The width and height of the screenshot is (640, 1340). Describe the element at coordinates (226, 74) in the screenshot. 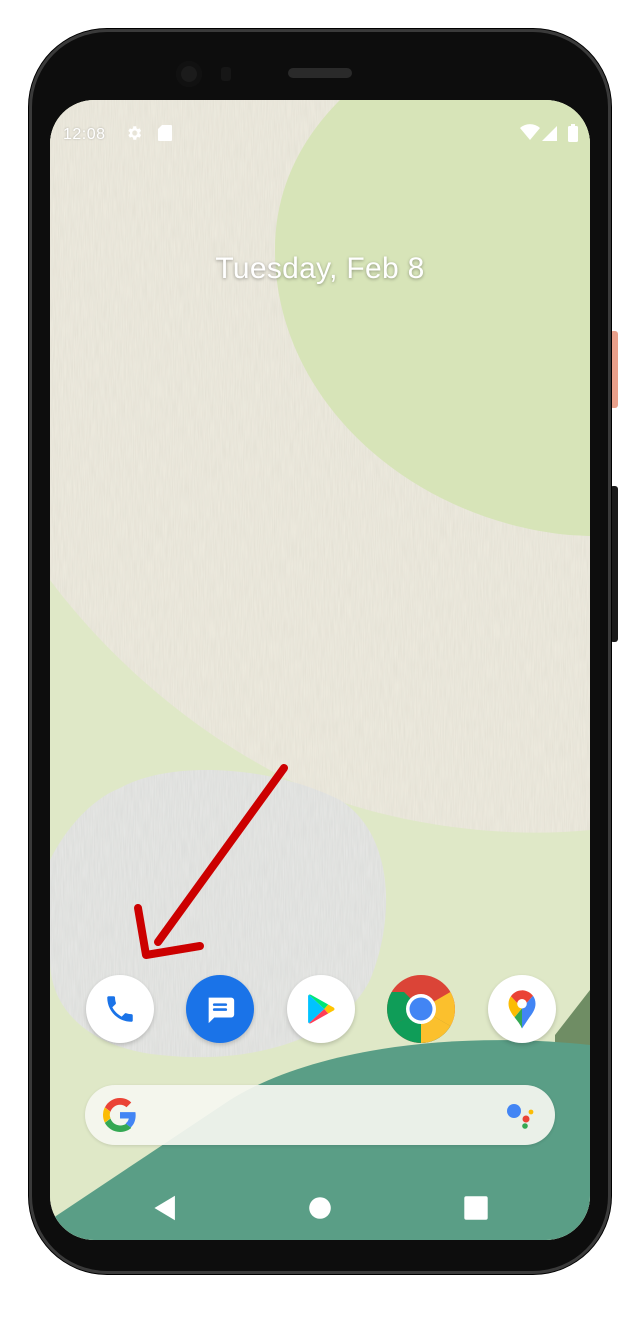

I see `proximity-sensor` at that location.